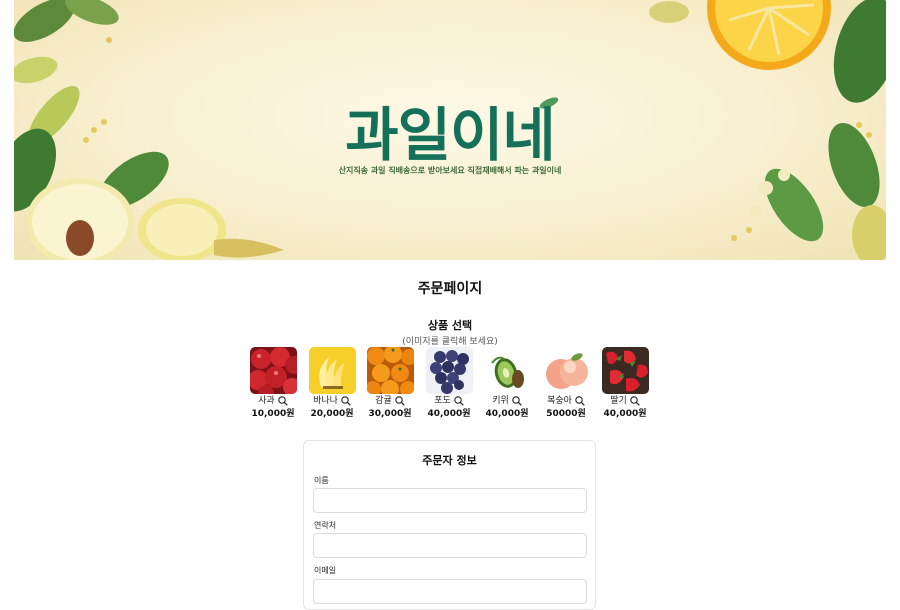 The height and width of the screenshot is (610, 900). What do you see at coordinates (566, 414) in the screenshot?
I see `product-price: 50000원` at bounding box center [566, 414].